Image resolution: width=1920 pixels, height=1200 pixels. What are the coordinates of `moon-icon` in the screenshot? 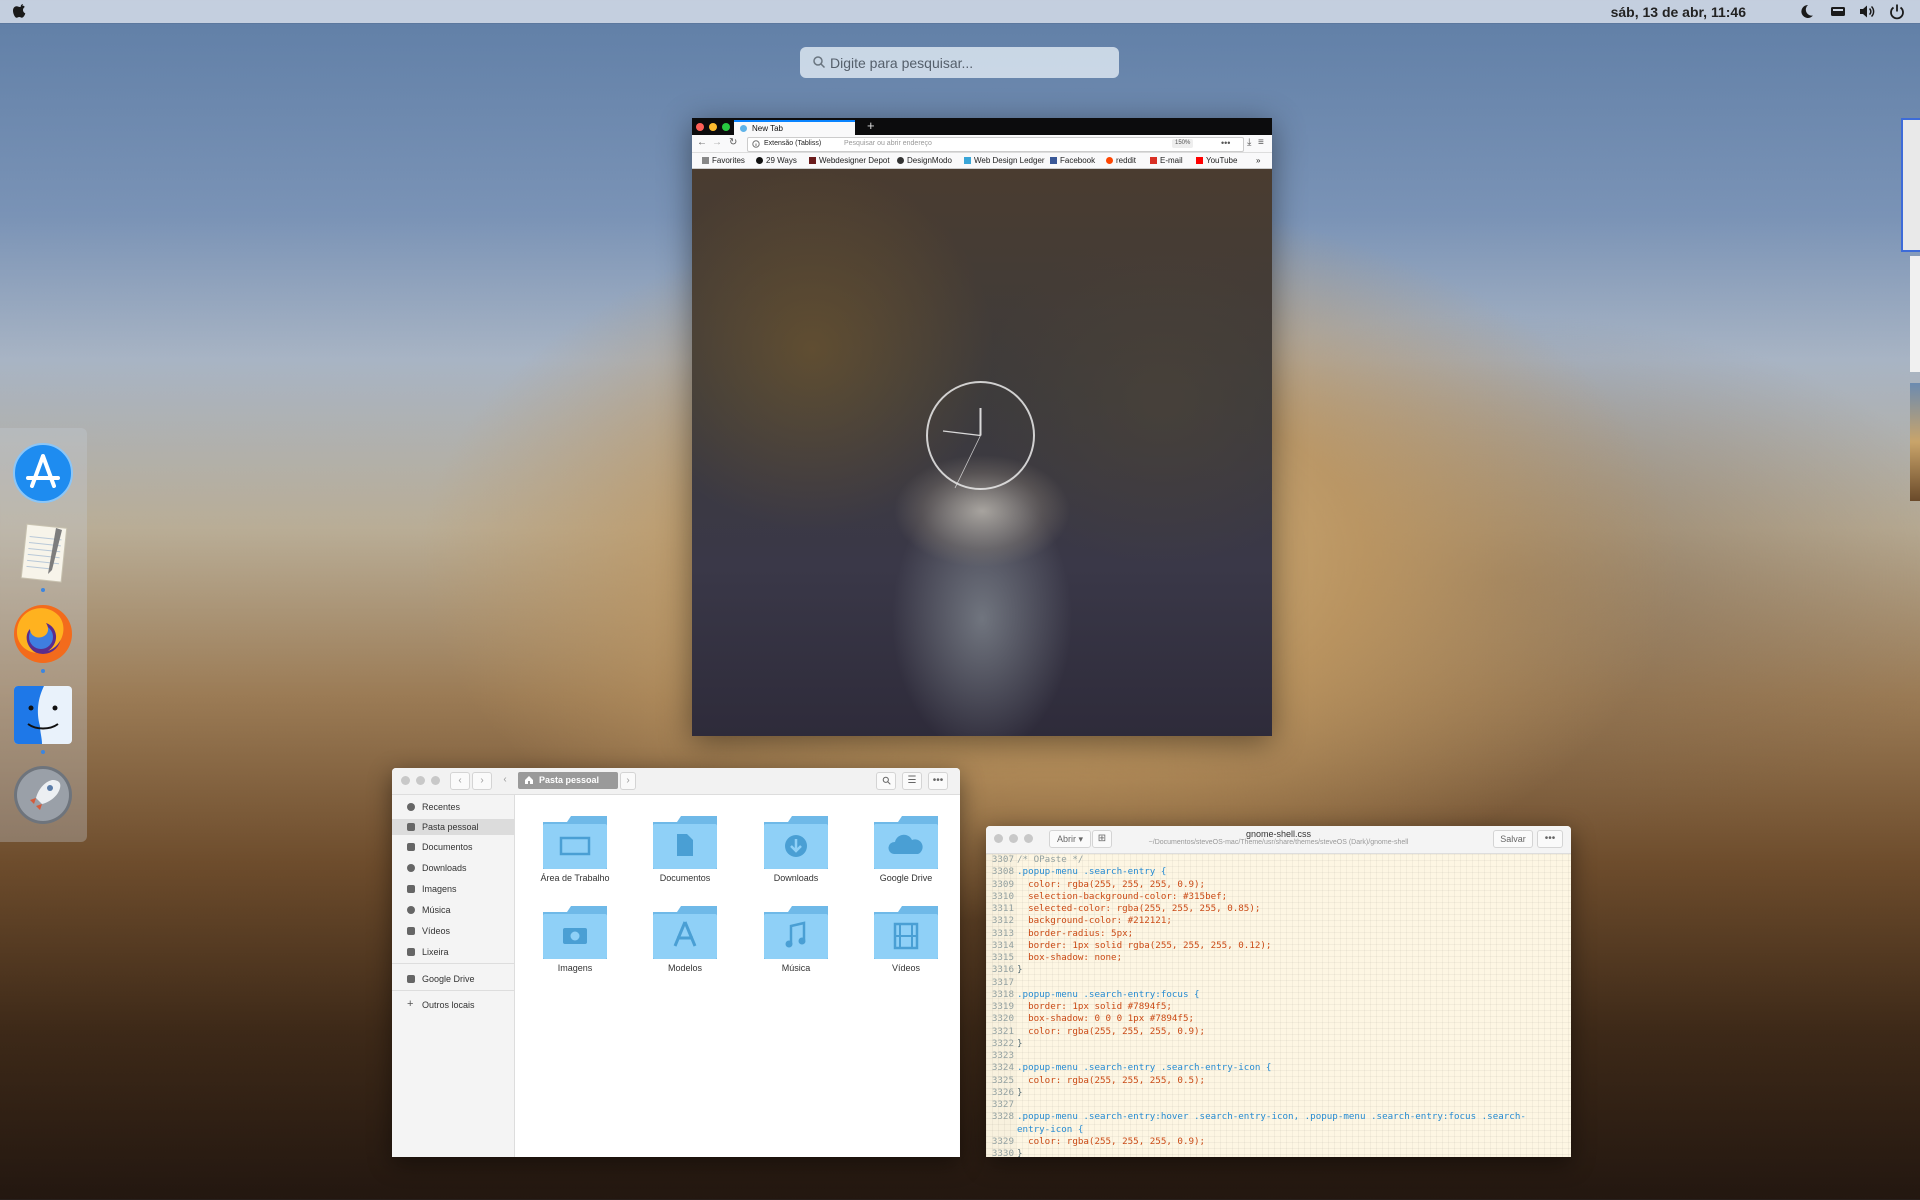 It's located at (1807, 11).